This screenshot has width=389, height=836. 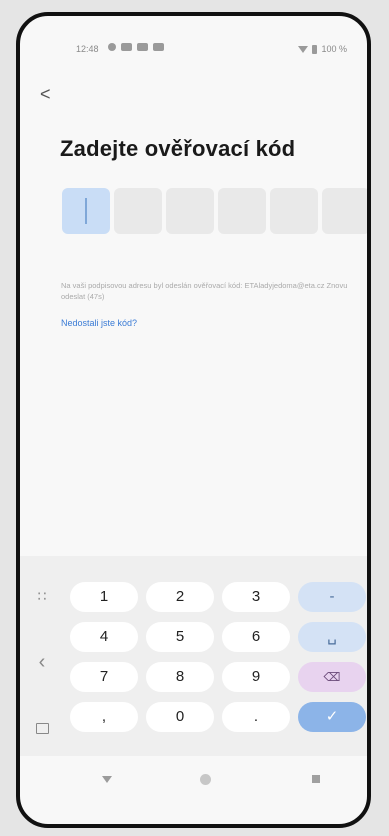 I want to click on key-8: 8, so click(x=180, y=677).